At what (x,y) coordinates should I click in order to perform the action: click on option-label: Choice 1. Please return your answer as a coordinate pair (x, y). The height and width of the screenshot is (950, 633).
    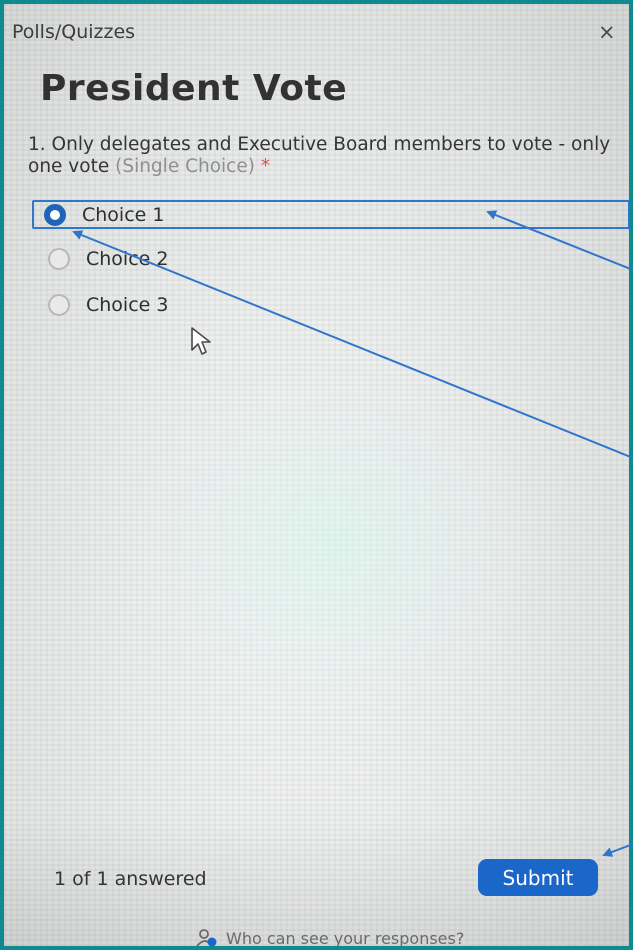
    Looking at the image, I should click on (123, 214).